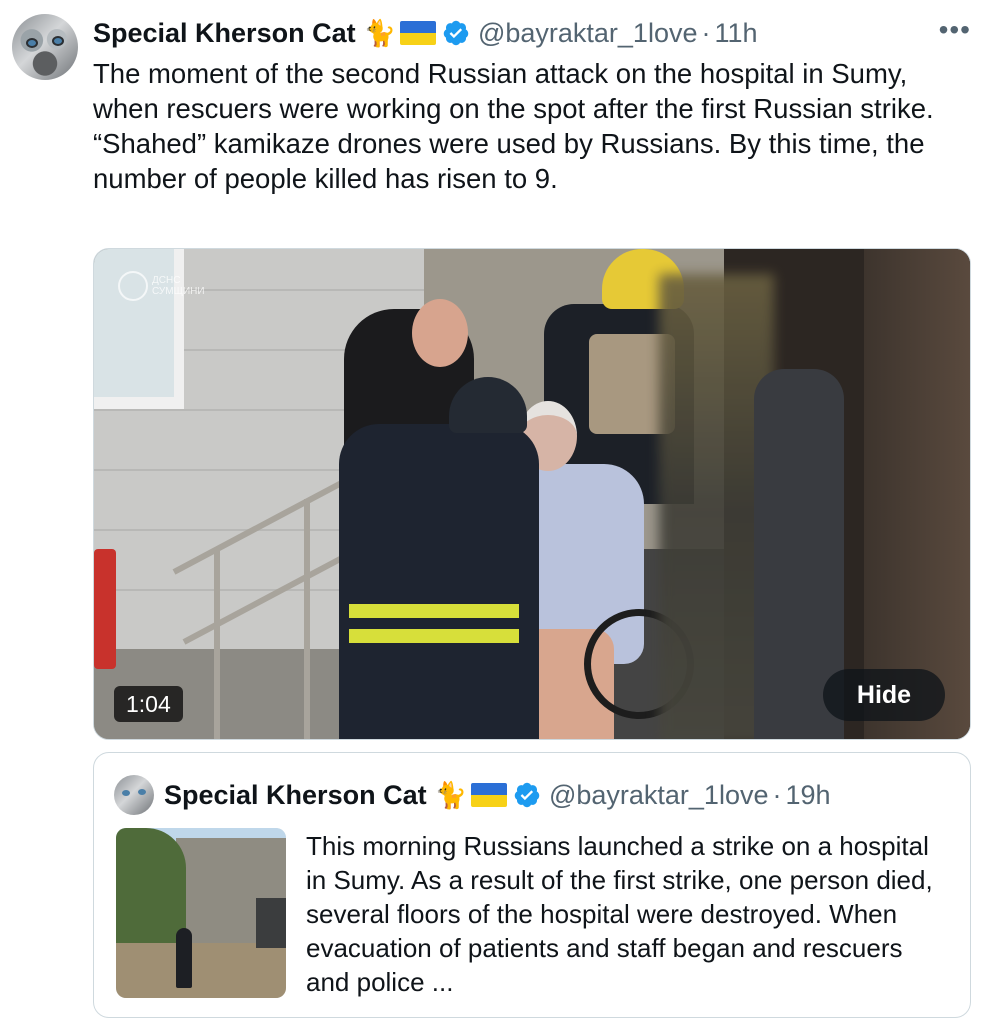  Describe the element at coordinates (201, 970) in the screenshot. I see `thumbnail-ground` at that location.